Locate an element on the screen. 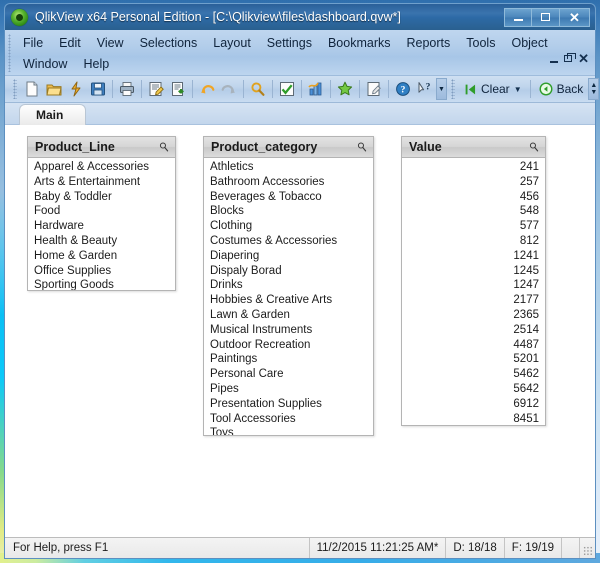  list-item: 577 is located at coordinates (473, 226).